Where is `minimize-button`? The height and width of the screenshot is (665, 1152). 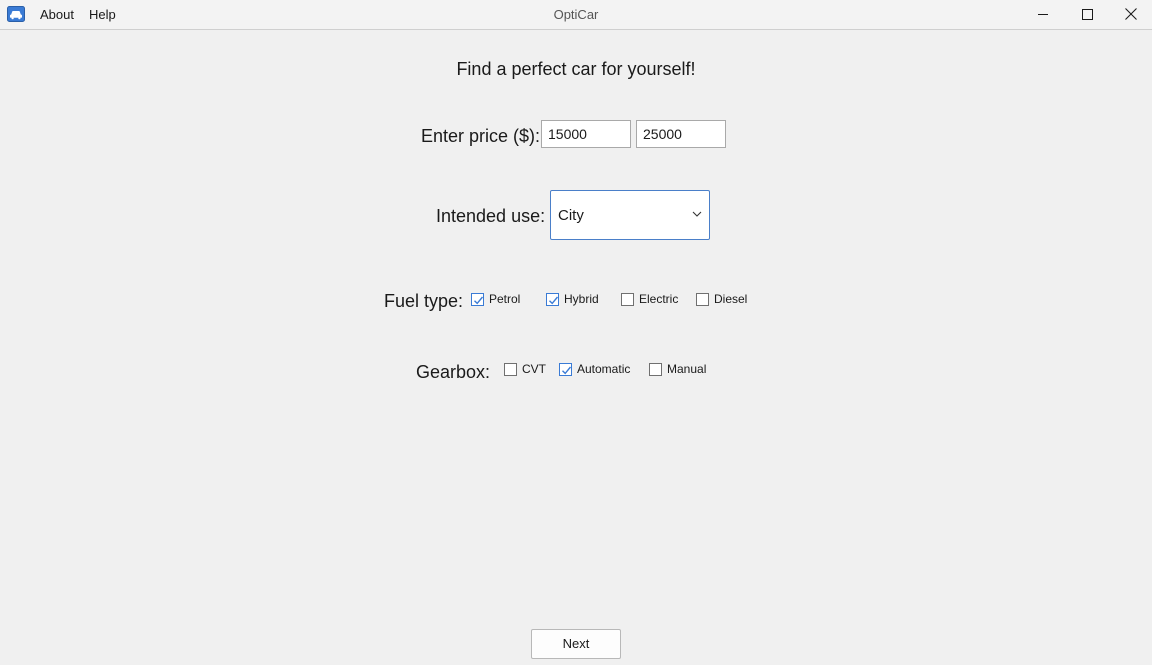 minimize-button is located at coordinates (1043, 14).